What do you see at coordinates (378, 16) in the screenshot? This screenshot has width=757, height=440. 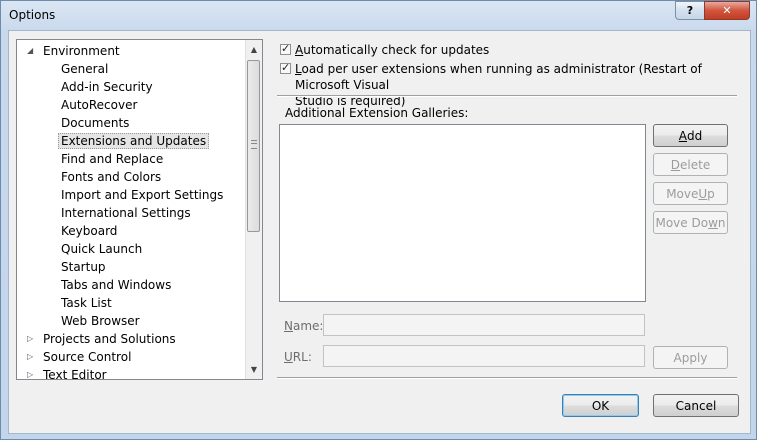 I see `title-bar: Options ? ✕` at bounding box center [378, 16].